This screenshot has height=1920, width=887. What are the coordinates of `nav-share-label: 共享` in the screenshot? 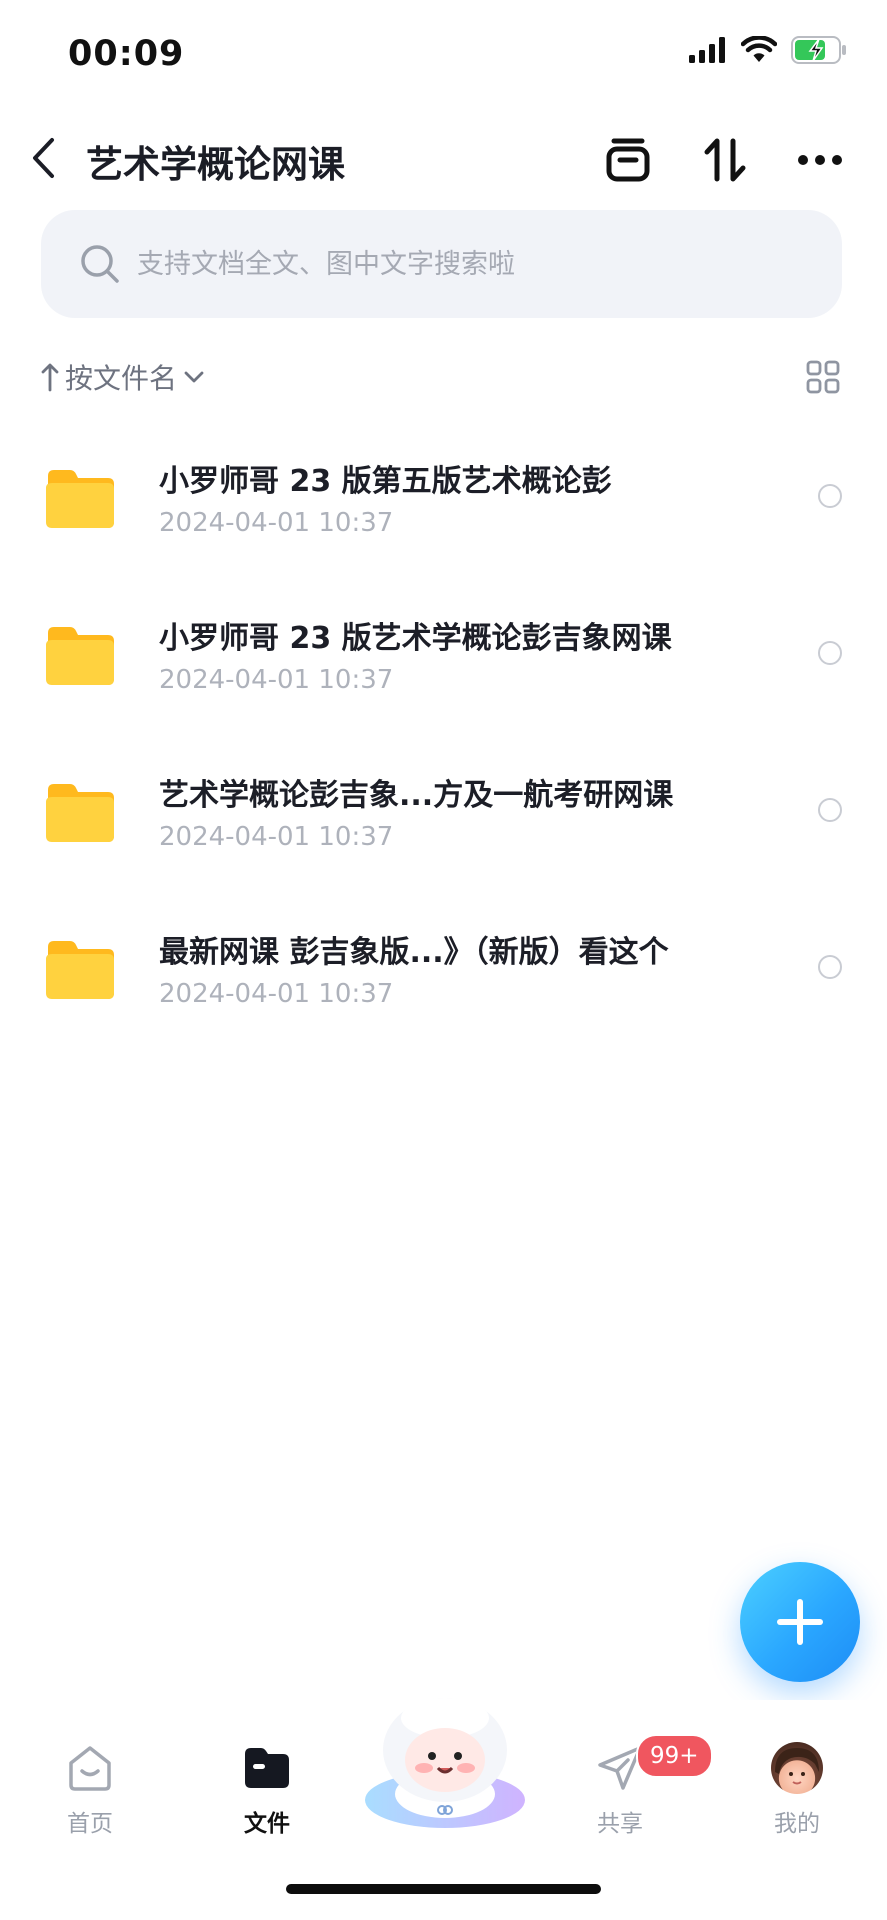 It's located at (620, 1824).